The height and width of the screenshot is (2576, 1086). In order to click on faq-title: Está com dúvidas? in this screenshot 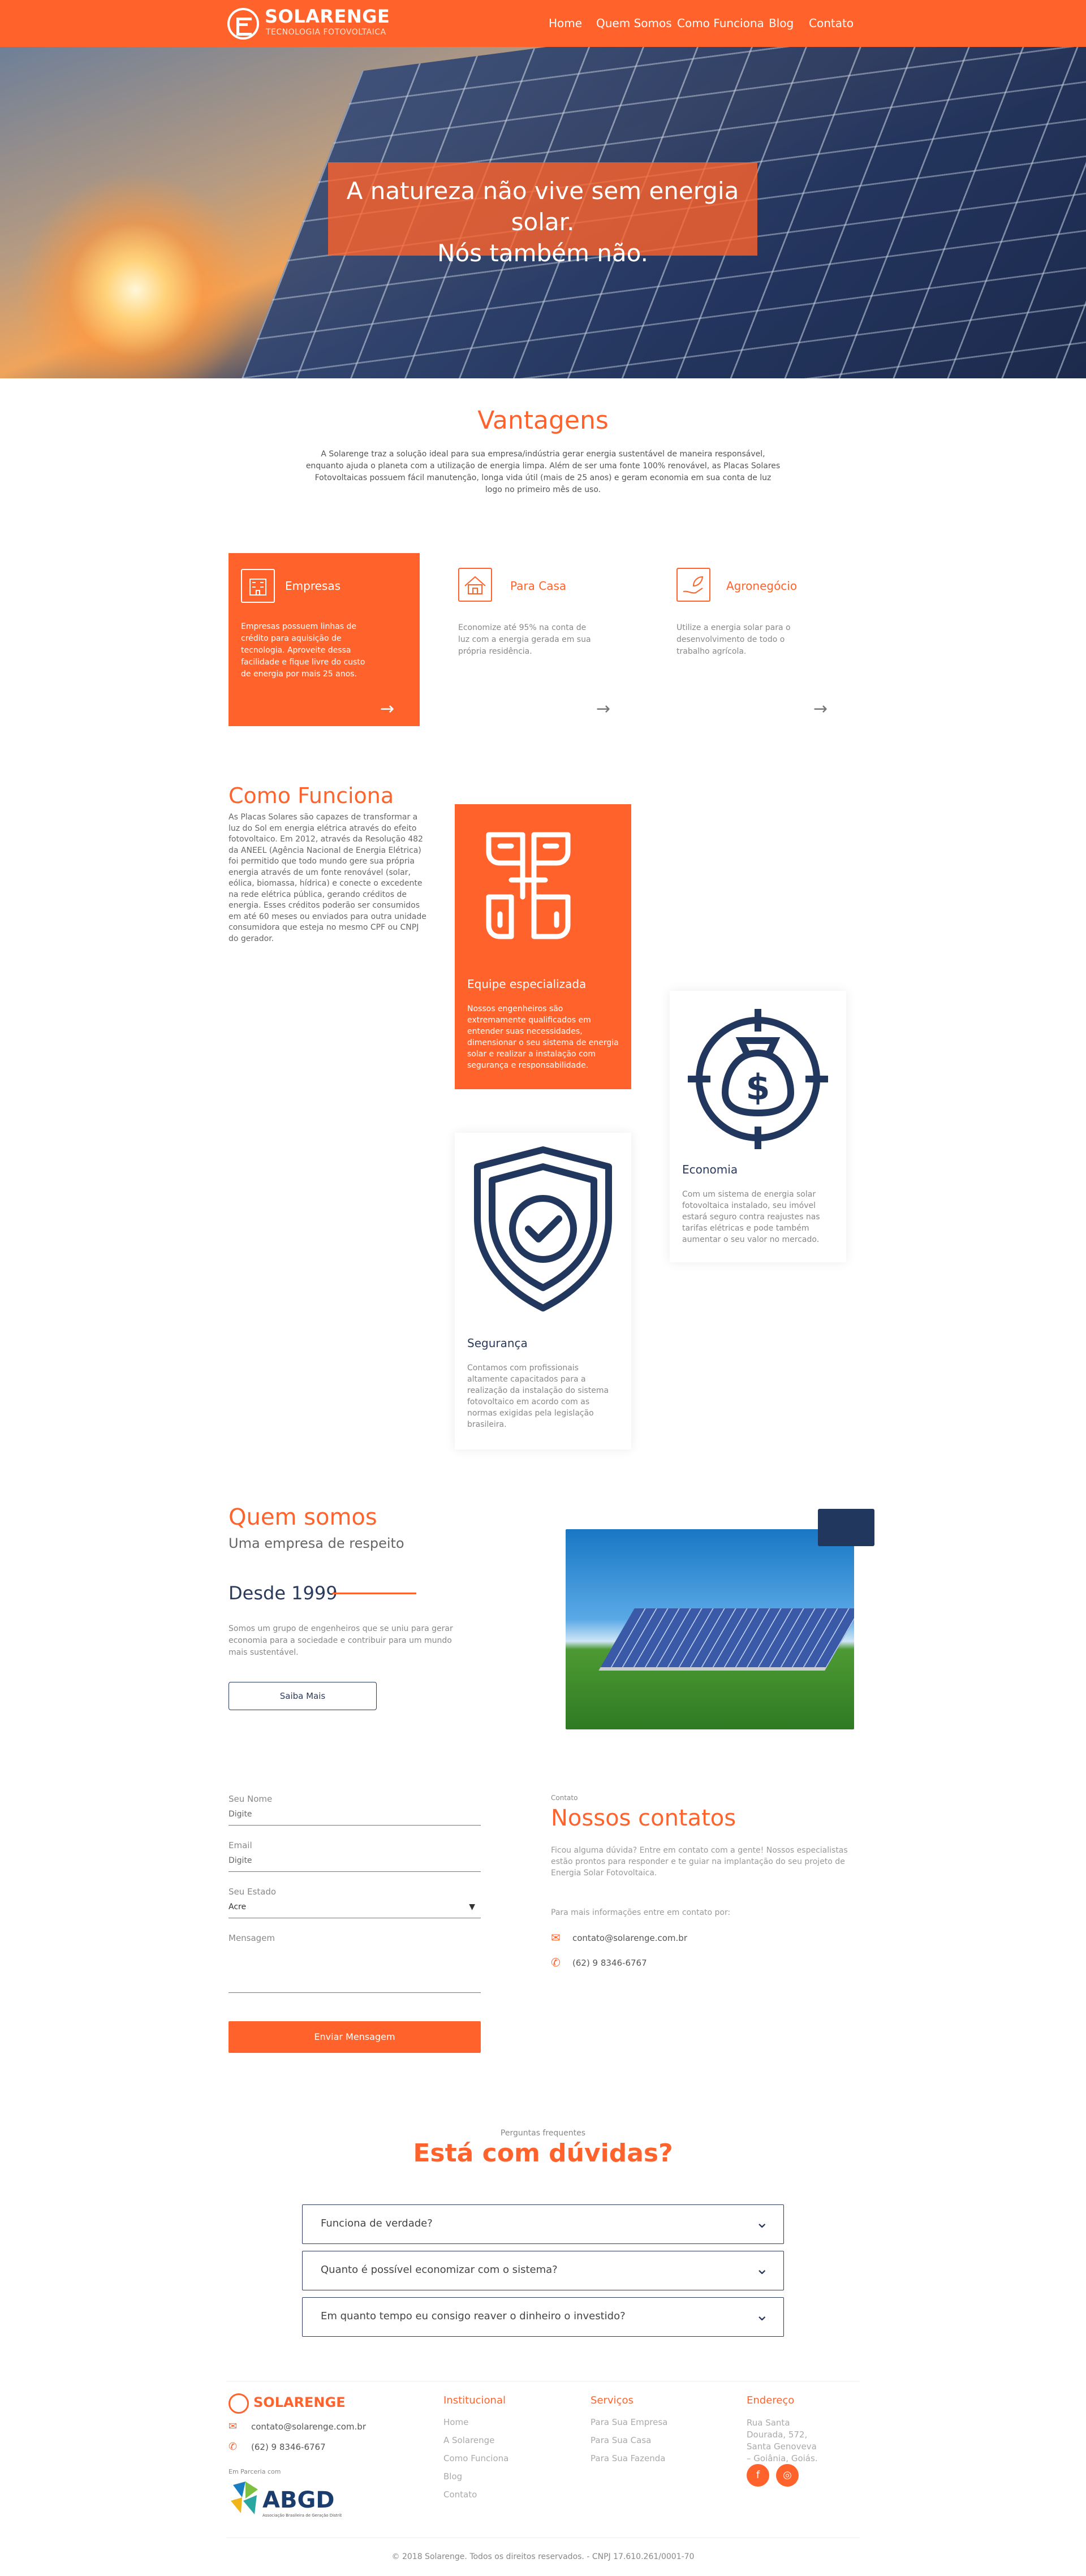, I will do `click(543, 2154)`.